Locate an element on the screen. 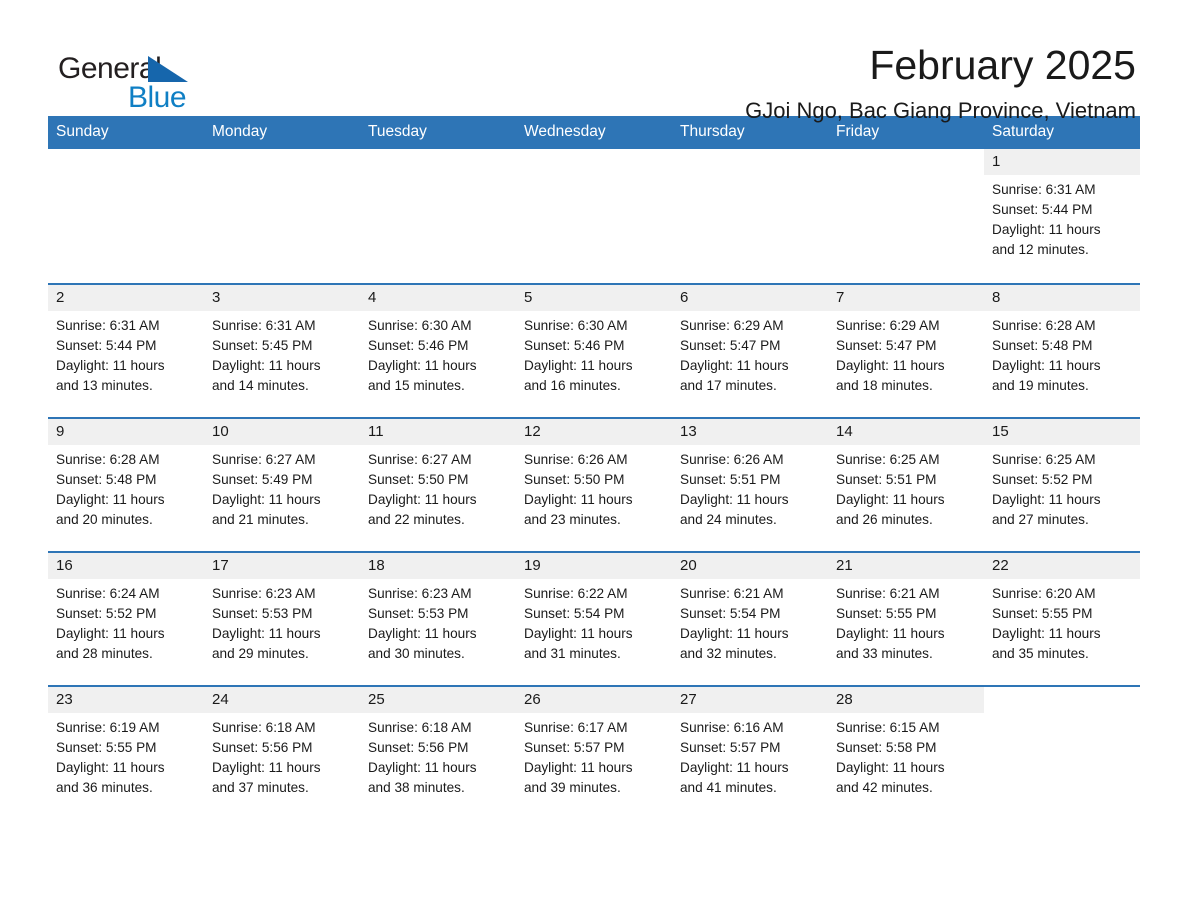  weekday-header-friday: Friday is located at coordinates (858, 131).